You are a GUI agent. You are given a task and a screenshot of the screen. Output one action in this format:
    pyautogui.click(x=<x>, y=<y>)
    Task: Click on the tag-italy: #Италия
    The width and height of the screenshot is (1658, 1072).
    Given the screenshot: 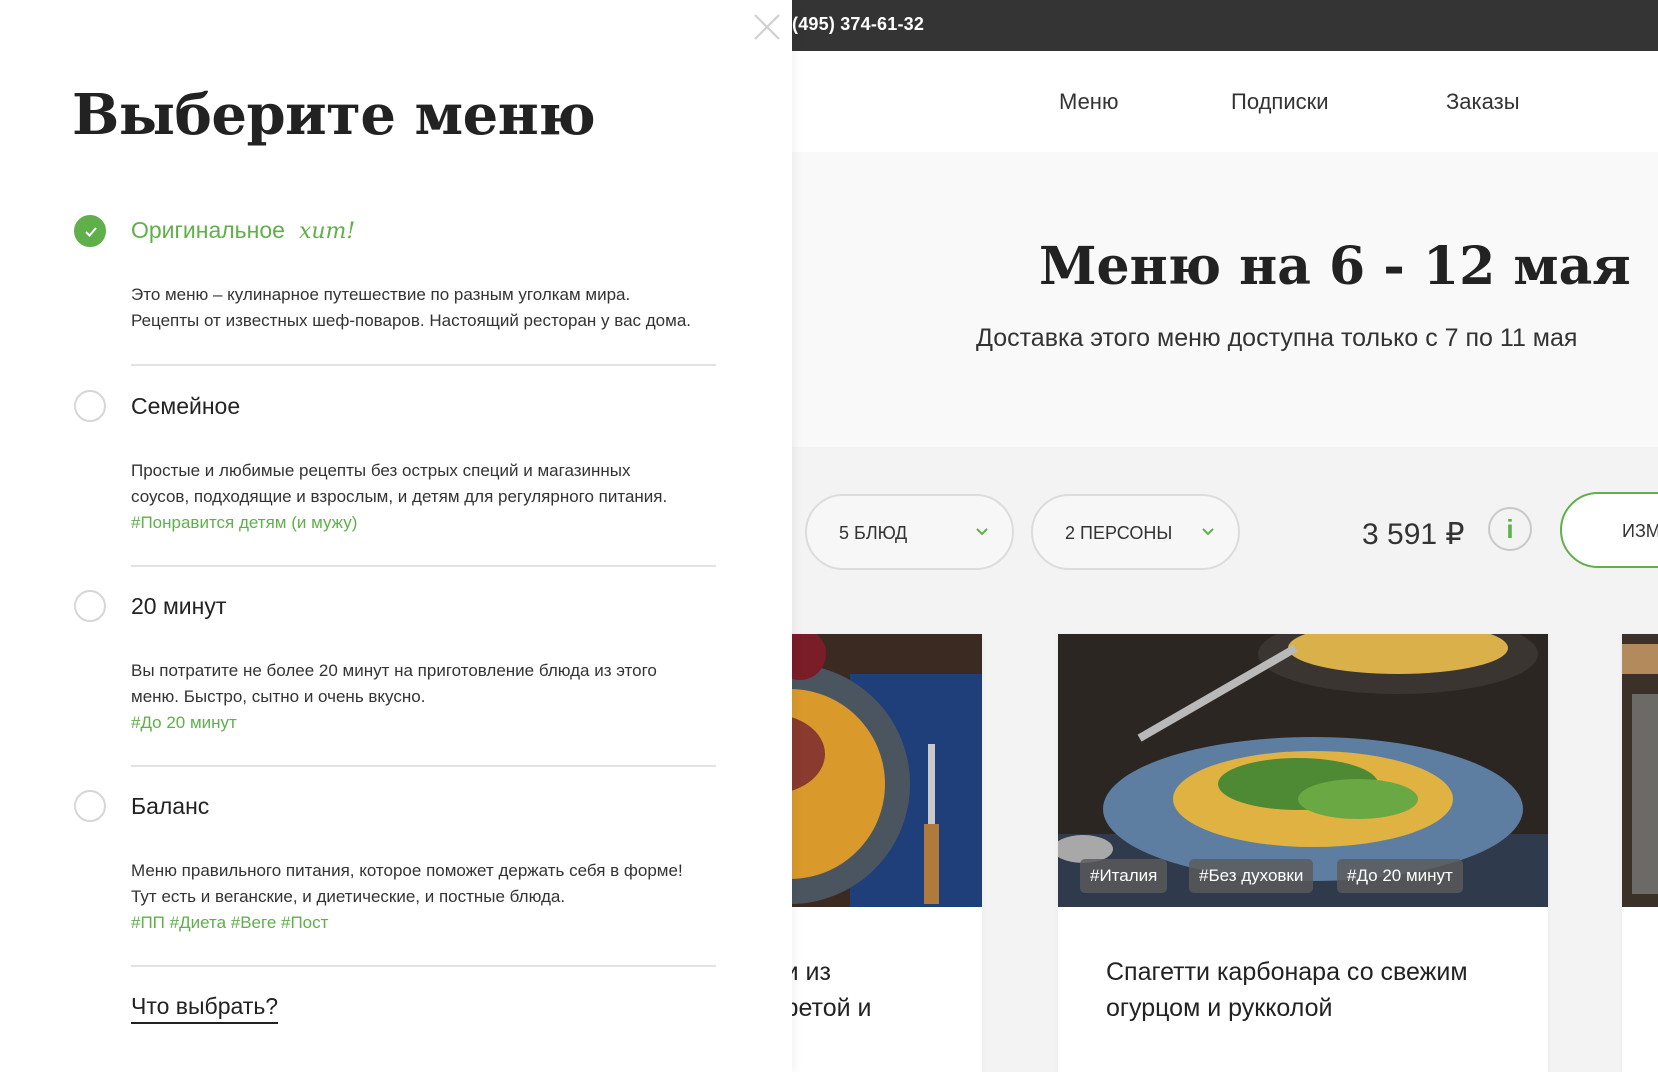 What is the action you would take?
    pyautogui.click(x=1124, y=876)
    